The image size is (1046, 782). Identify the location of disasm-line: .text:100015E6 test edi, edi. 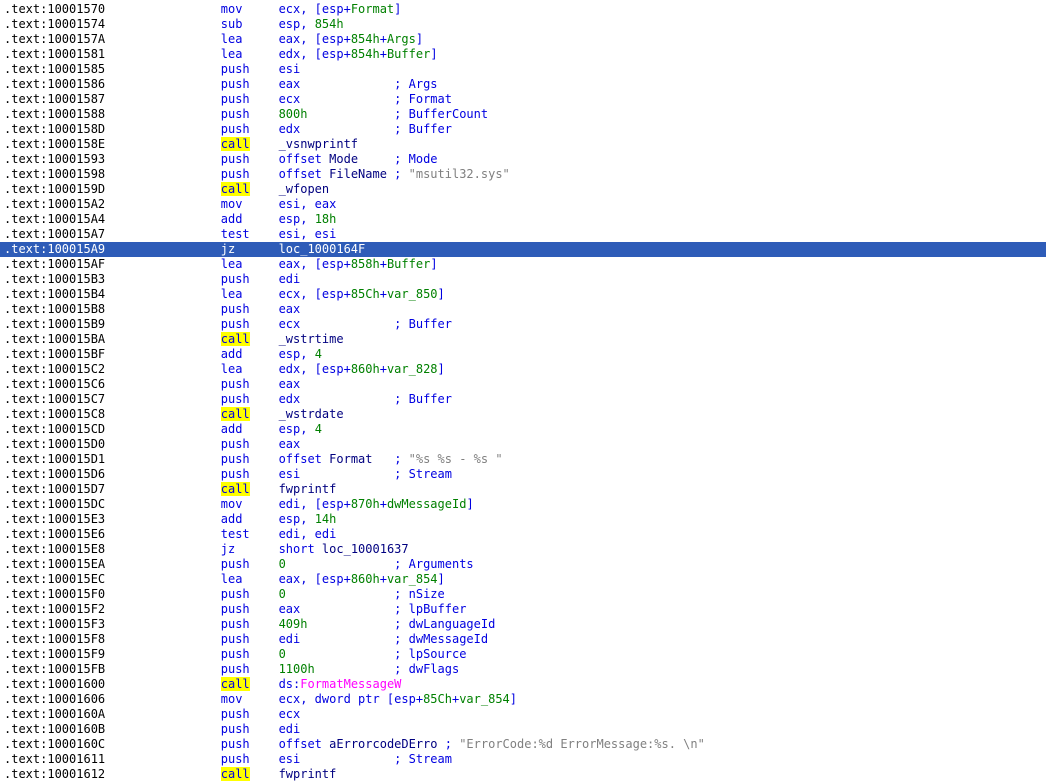
(523, 534).